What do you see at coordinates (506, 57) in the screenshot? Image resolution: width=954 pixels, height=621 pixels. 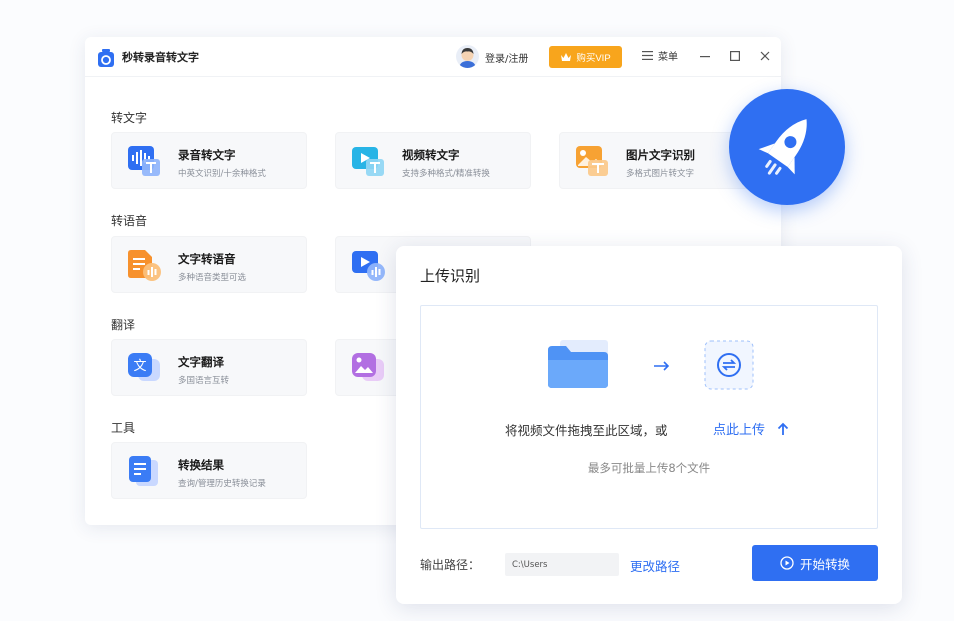 I see `login-register-link: 登录/注册` at bounding box center [506, 57].